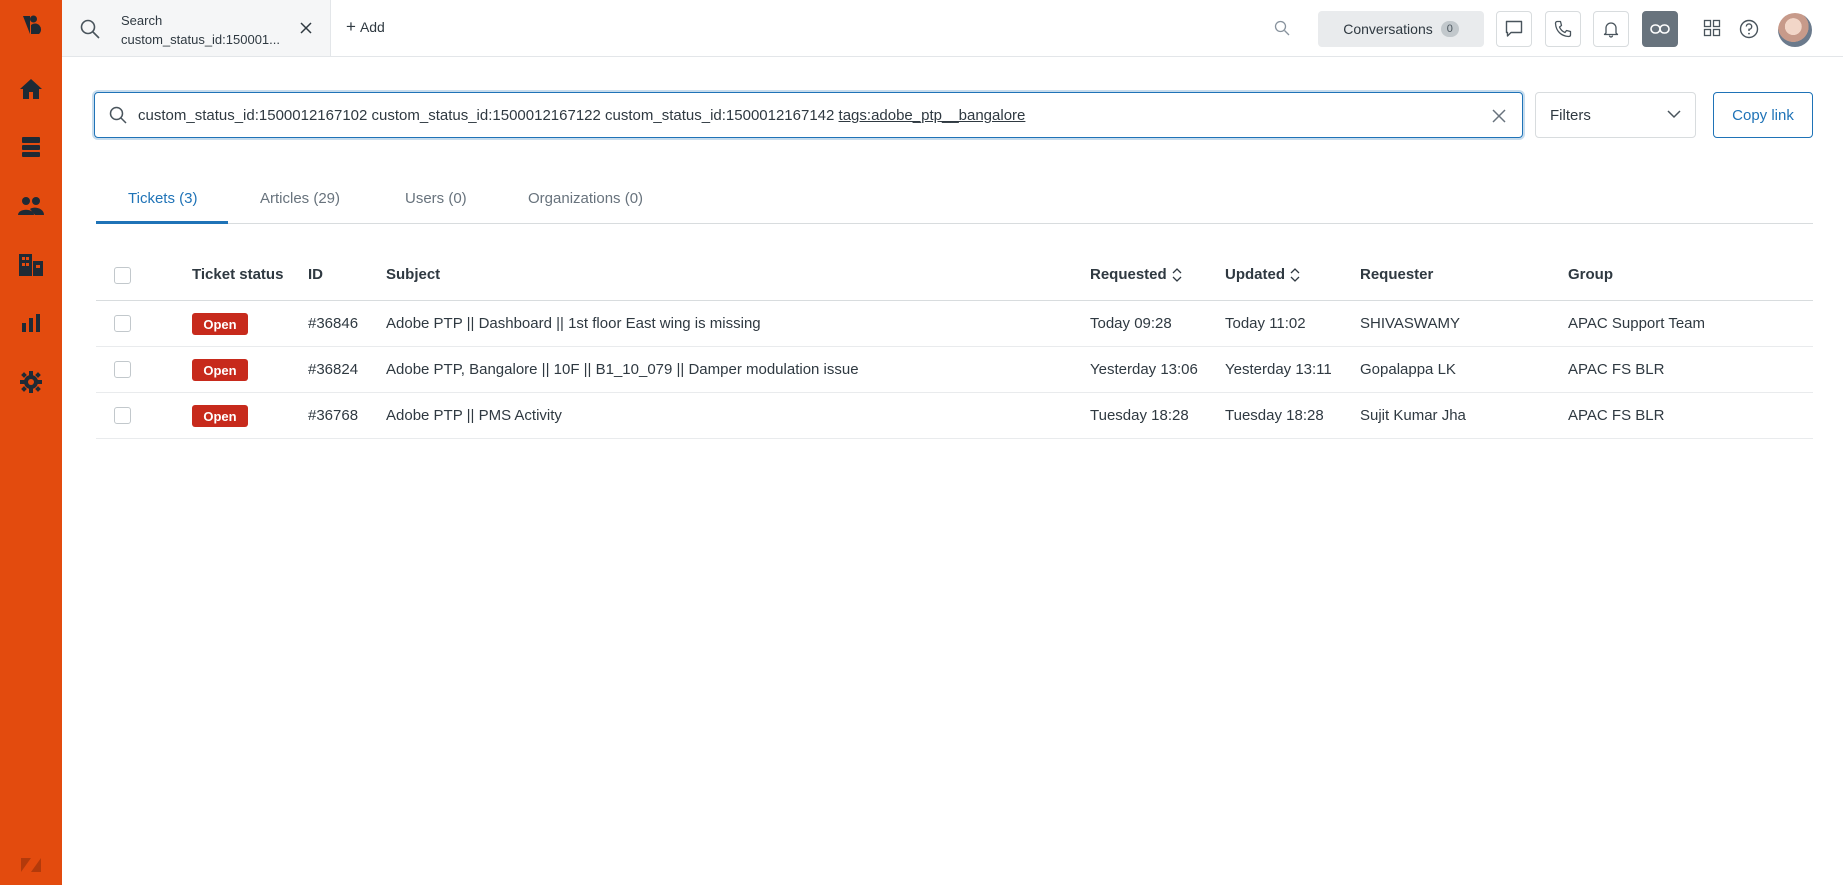 Image resolution: width=1843 pixels, height=885 pixels. What do you see at coordinates (372, 27) in the screenshot?
I see `add-label: Add` at bounding box center [372, 27].